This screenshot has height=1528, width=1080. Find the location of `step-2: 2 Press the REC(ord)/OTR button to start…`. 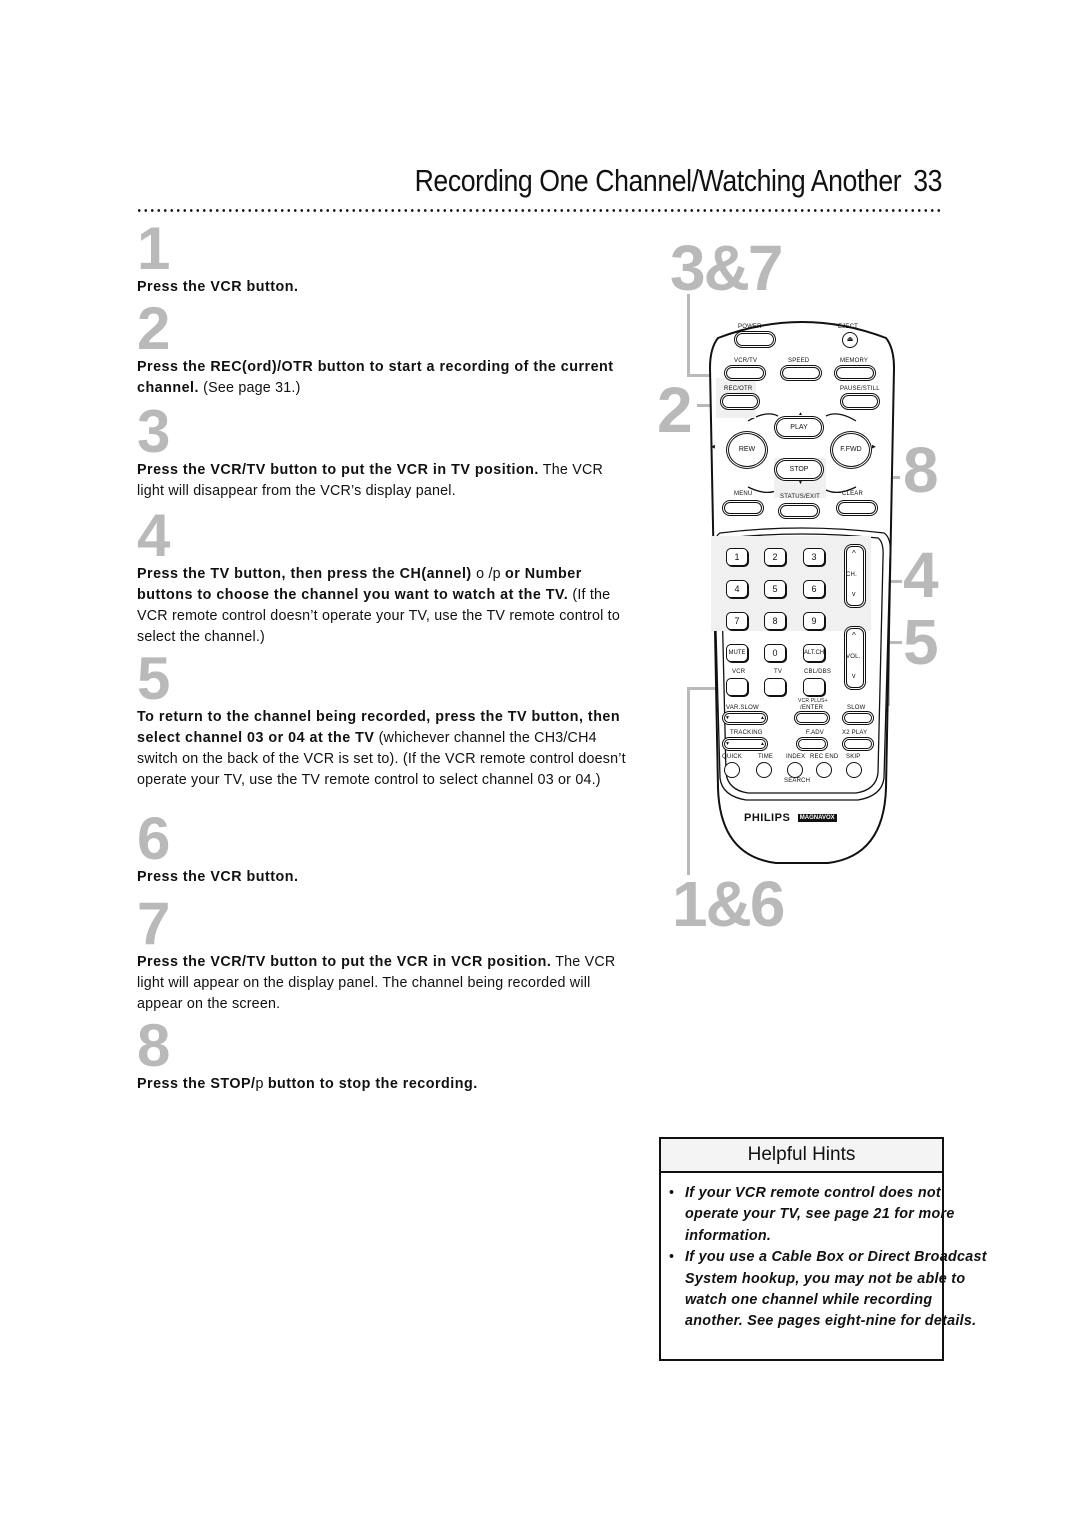

step-2: 2 Press the REC(ord)/OTR button to start… is located at coordinates (382, 347).